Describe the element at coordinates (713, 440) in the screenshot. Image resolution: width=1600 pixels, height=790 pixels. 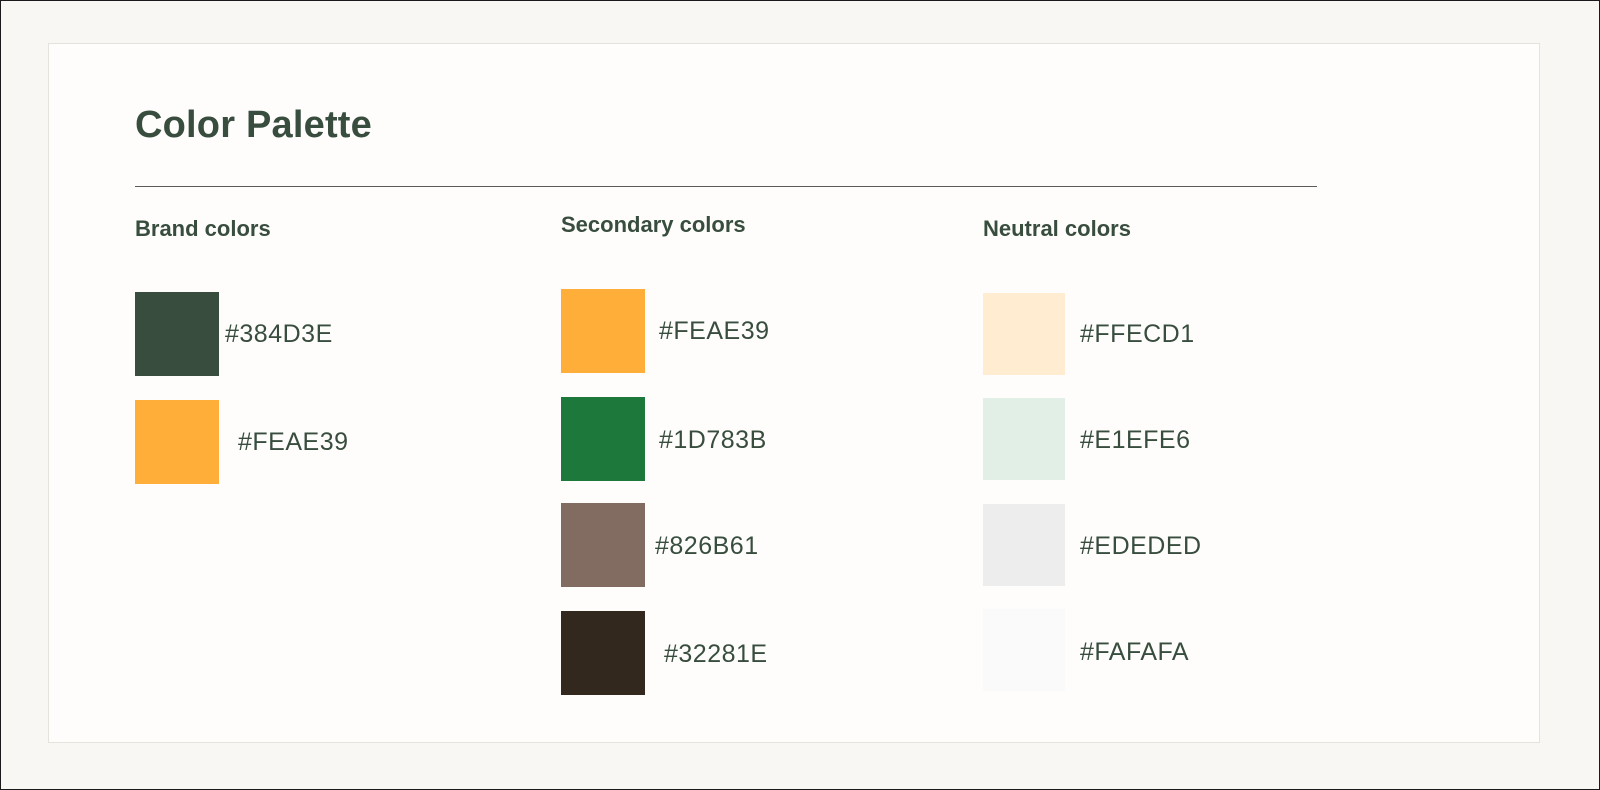
I see `secondary-hex-label: #1D783B` at that location.